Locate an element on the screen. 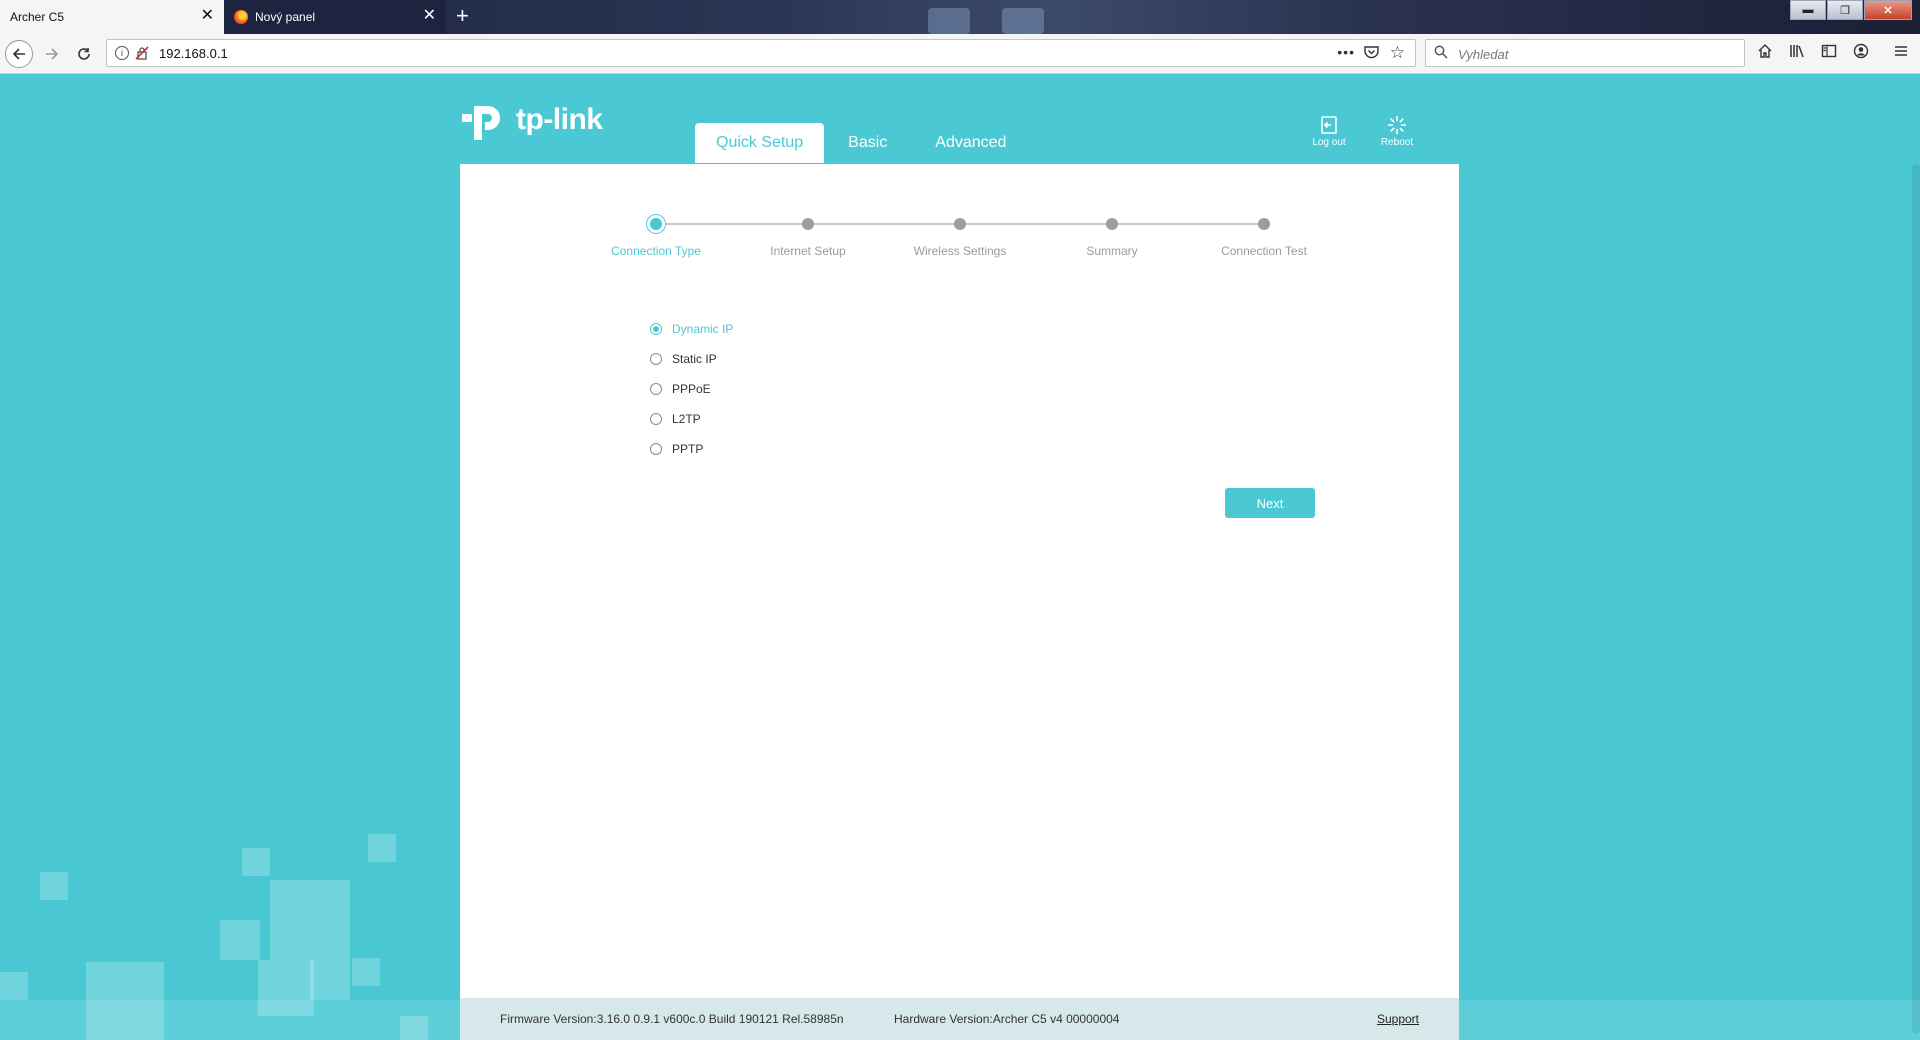 Image resolution: width=1920 pixels, height=1040 pixels. url-bar: i 192.168.0.1 ••• ☆ is located at coordinates (761, 53).